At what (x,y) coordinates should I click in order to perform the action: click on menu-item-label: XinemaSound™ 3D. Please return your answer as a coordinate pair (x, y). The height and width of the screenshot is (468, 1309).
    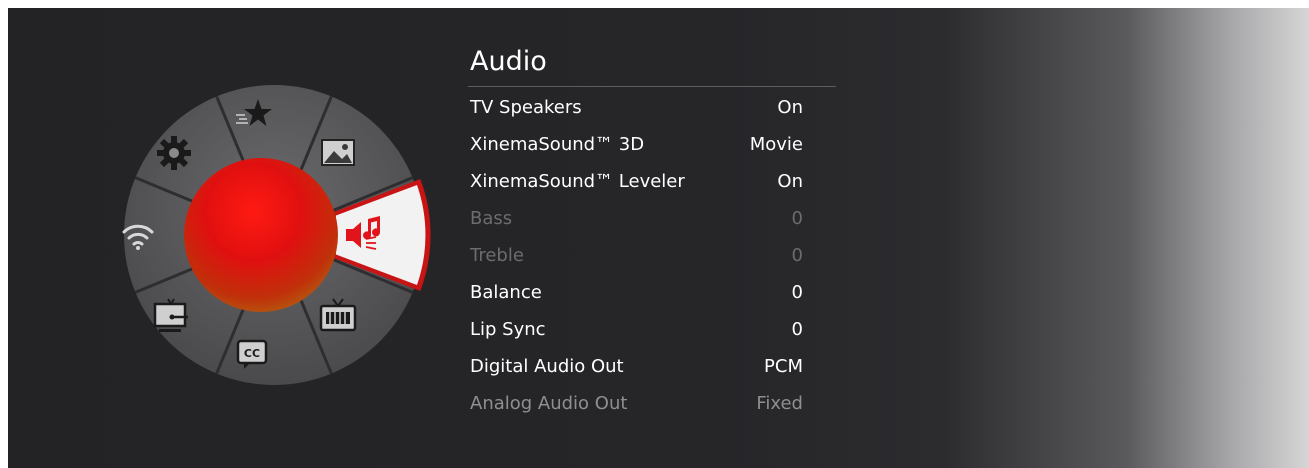
    Looking at the image, I should click on (557, 144).